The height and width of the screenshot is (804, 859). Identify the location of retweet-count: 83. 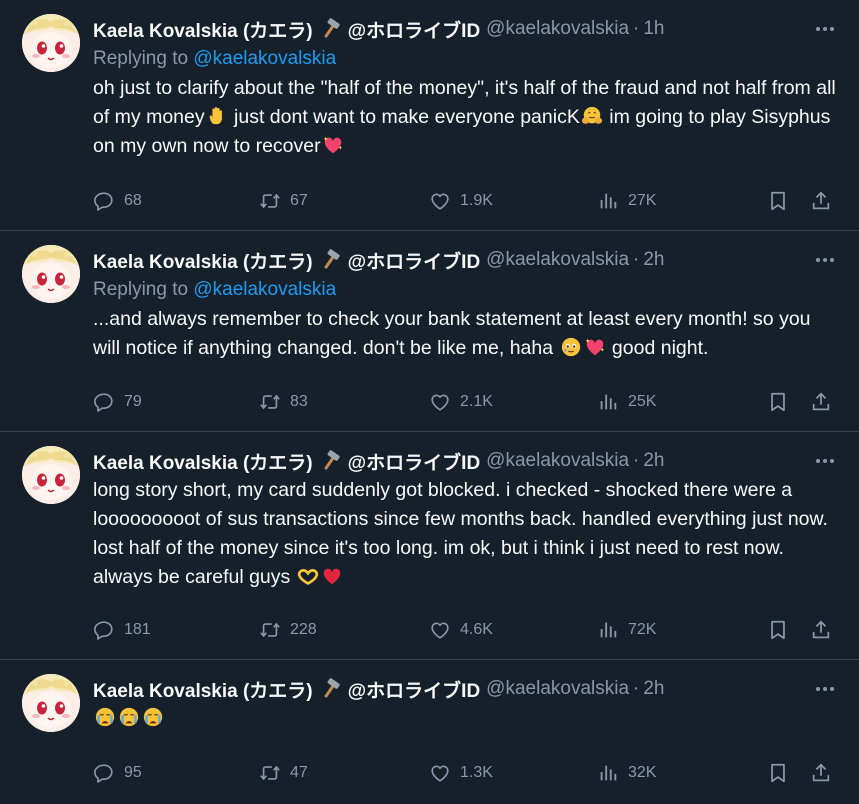
(299, 401).